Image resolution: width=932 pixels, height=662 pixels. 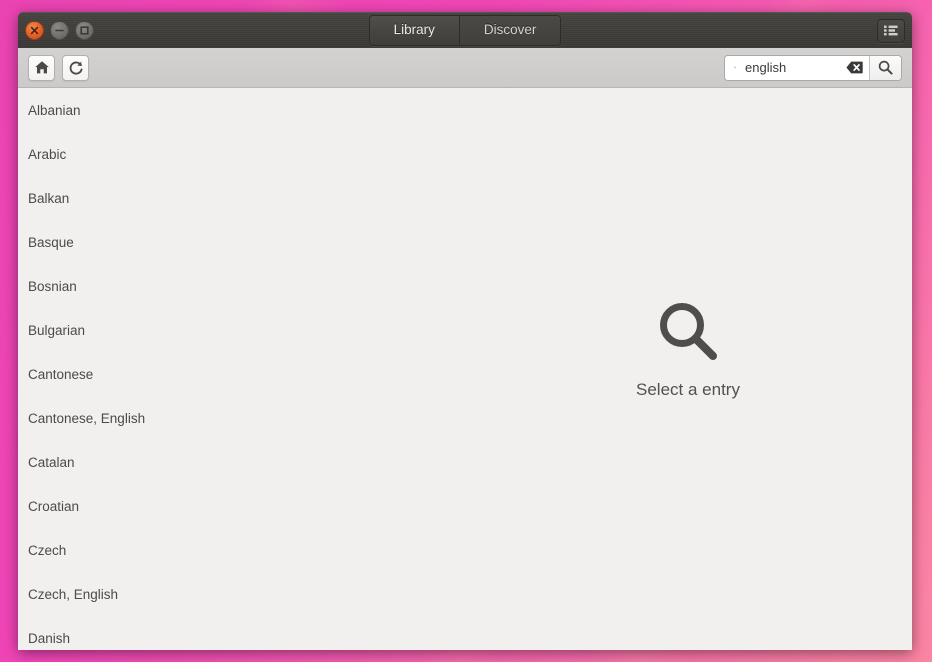 I want to click on close-icon, so click(x=34, y=30).